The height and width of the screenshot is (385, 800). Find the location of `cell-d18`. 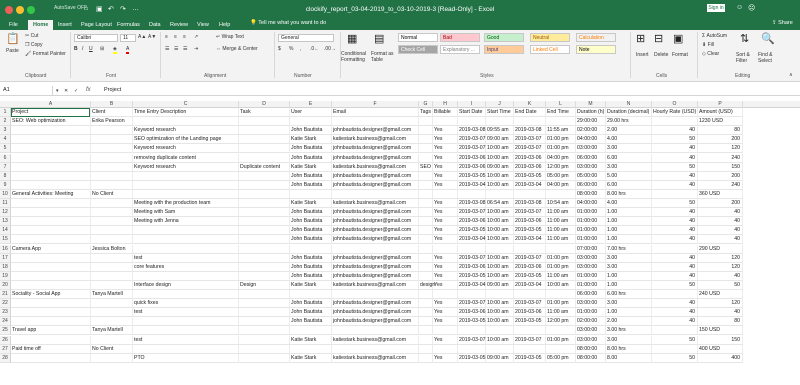

cell-d18 is located at coordinates (264, 267).